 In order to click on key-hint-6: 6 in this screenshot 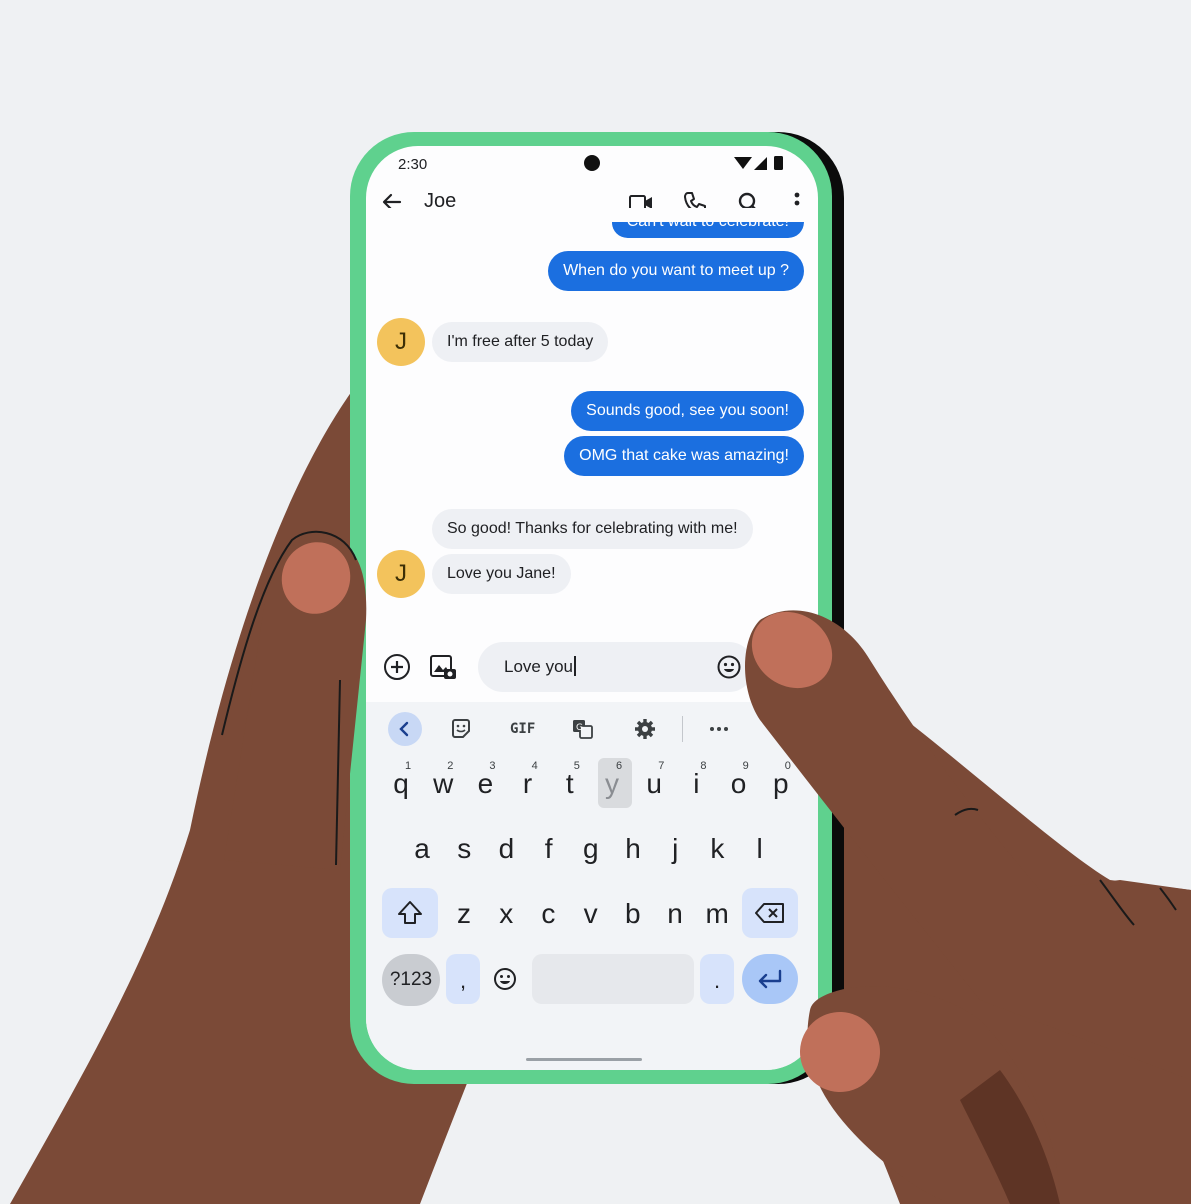, I will do `click(619, 766)`.